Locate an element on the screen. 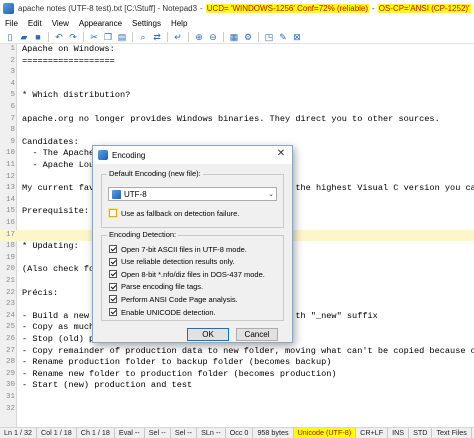 The height and width of the screenshot is (438, 474). status-file-size: 958 bytes is located at coordinates (273, 433).